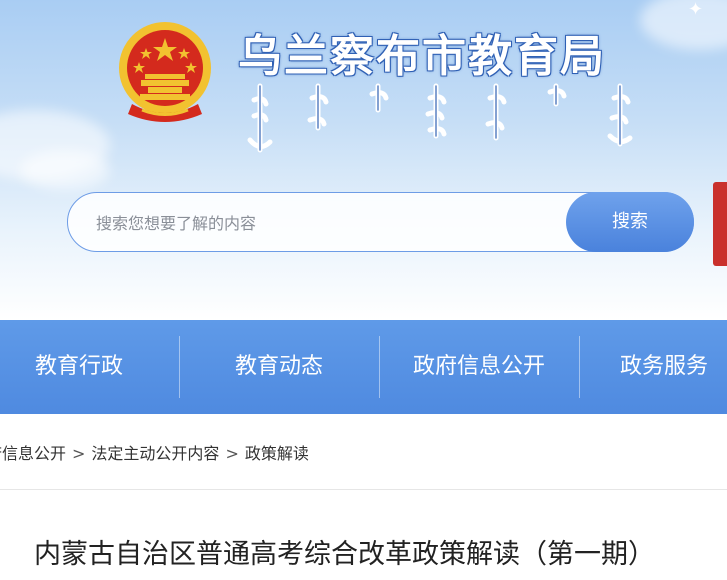  What do you see at coordinates (363, 489) in the screenshot?
I see `divider` at bounding box center [363, 489].